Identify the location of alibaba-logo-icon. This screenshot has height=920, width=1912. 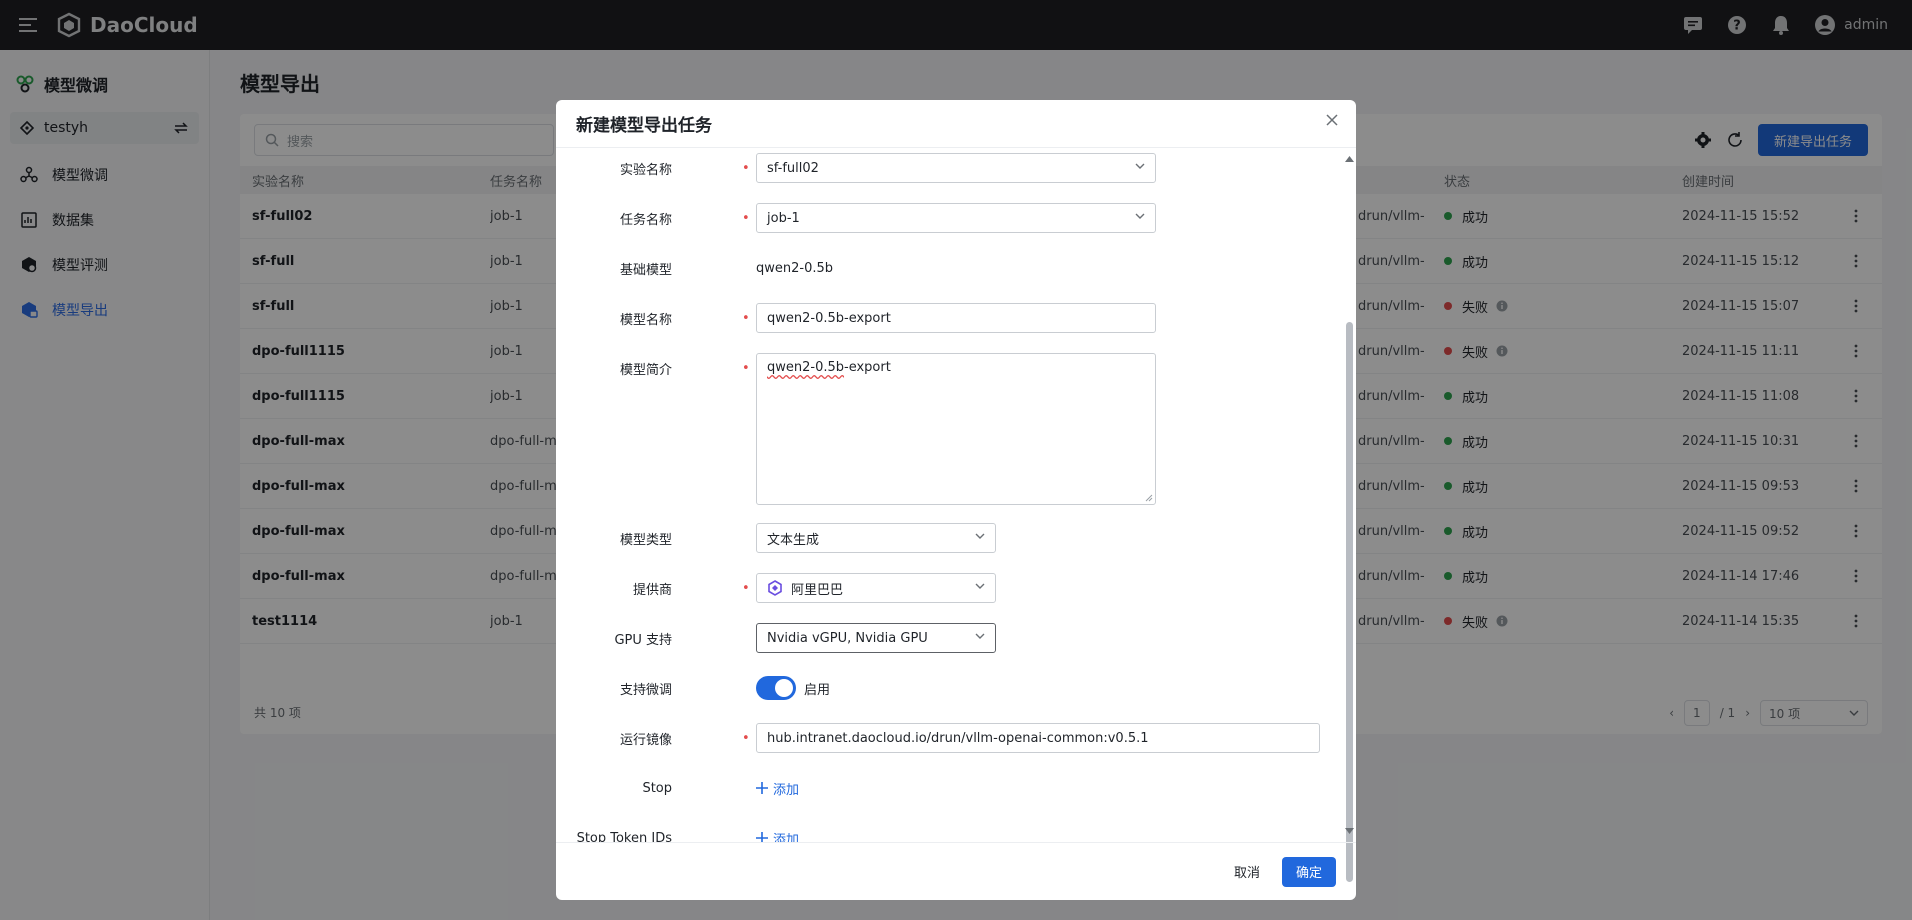
(775, 588).